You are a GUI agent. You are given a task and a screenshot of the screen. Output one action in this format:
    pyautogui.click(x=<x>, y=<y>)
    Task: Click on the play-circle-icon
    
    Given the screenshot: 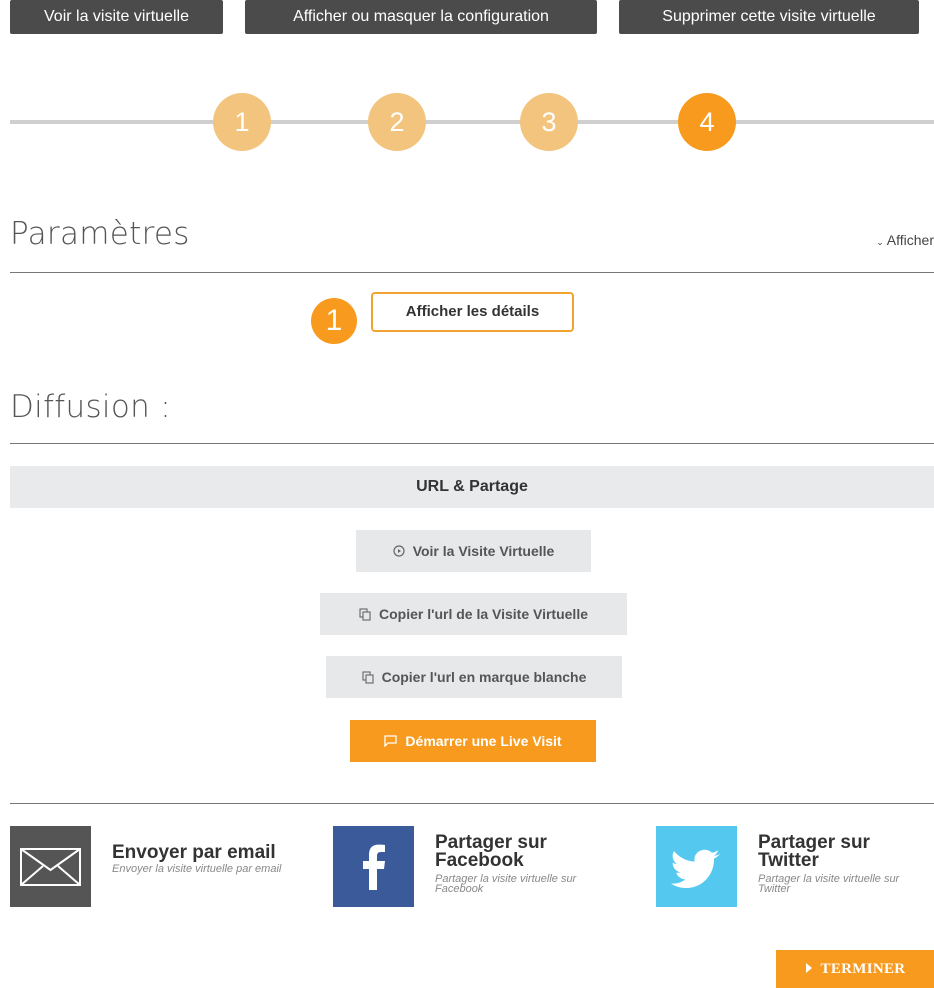 What is the action you would take?
    pyautogui.click(x=399, y=552)
    